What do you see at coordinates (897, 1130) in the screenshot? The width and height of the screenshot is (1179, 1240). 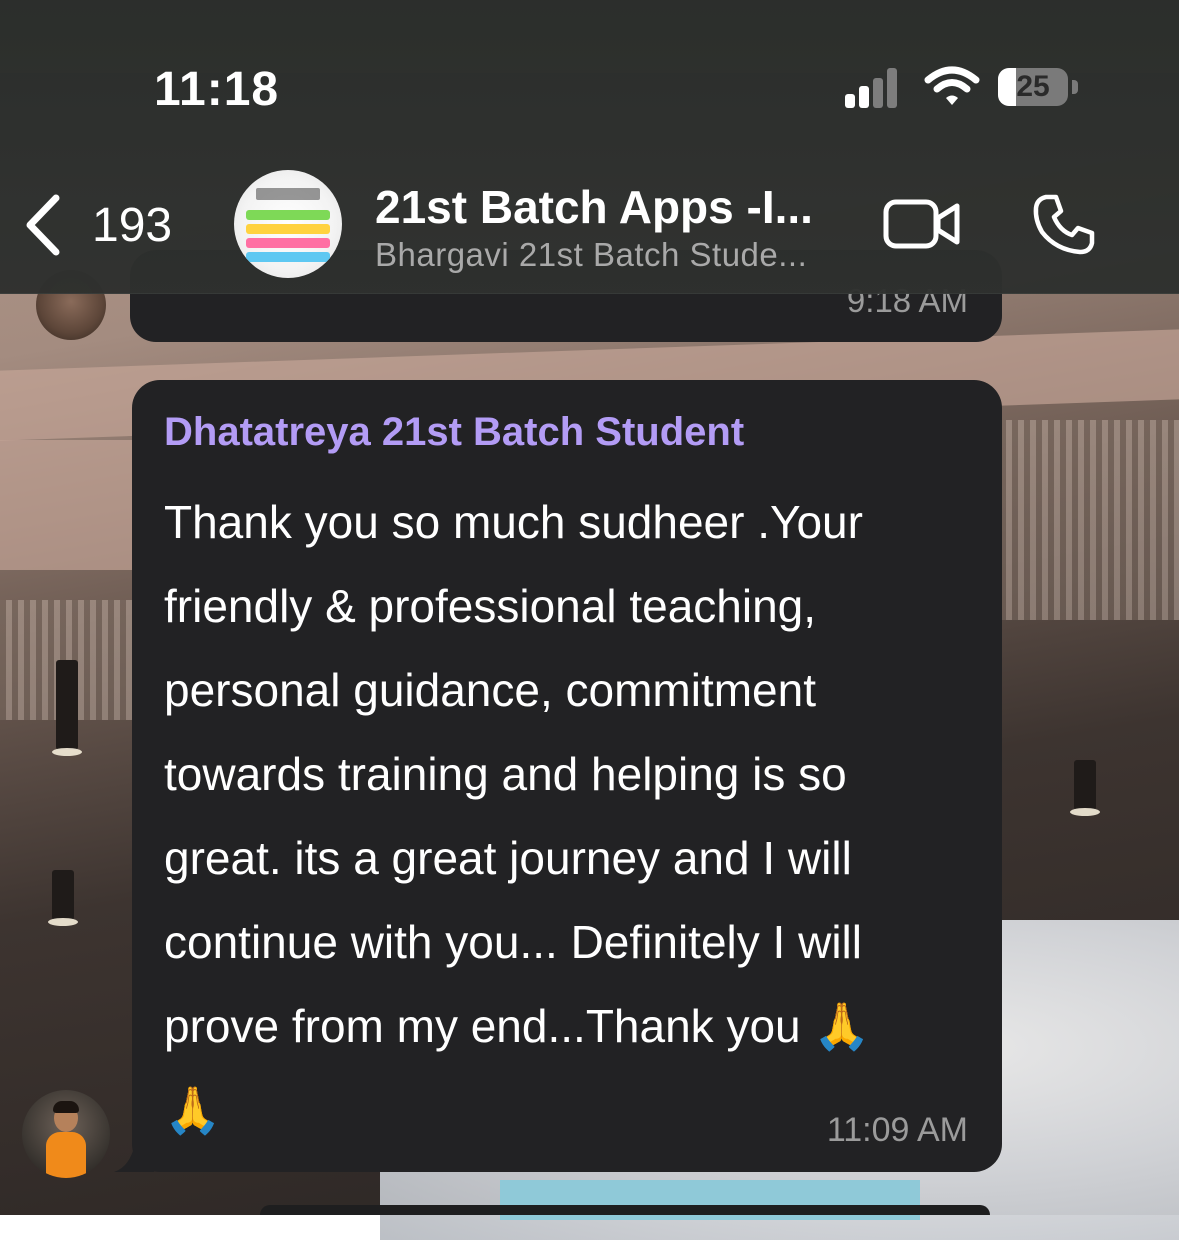 I see `message-timestamp: 11:09 AM` at bounding box center [897, 1130].